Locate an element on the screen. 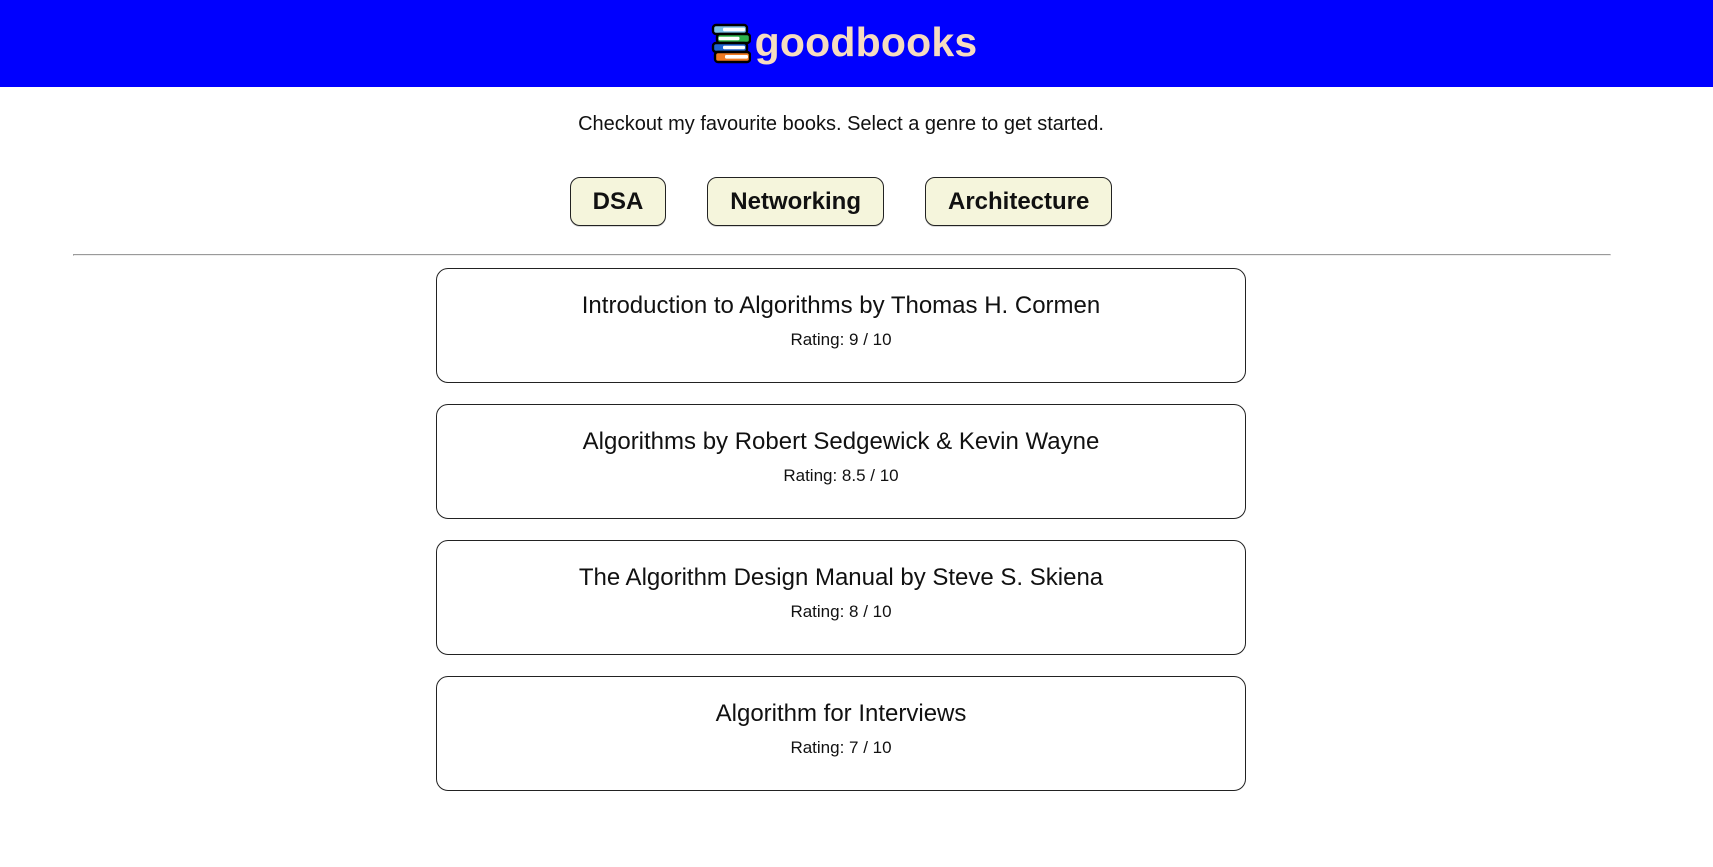 This screenshot has height=867, width=1713. genre-button-dsa: DSA is located at coordinates (618, 201).